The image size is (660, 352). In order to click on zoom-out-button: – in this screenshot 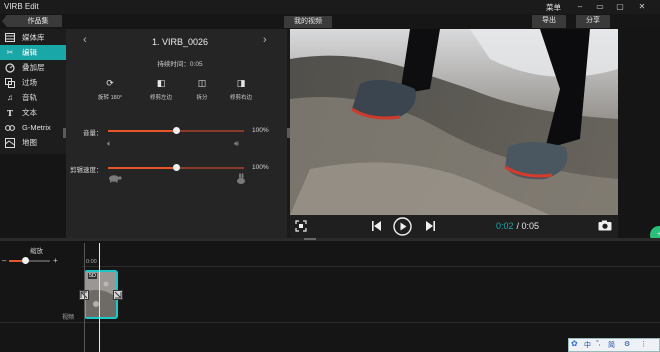, I will do `click(4, 260)`.